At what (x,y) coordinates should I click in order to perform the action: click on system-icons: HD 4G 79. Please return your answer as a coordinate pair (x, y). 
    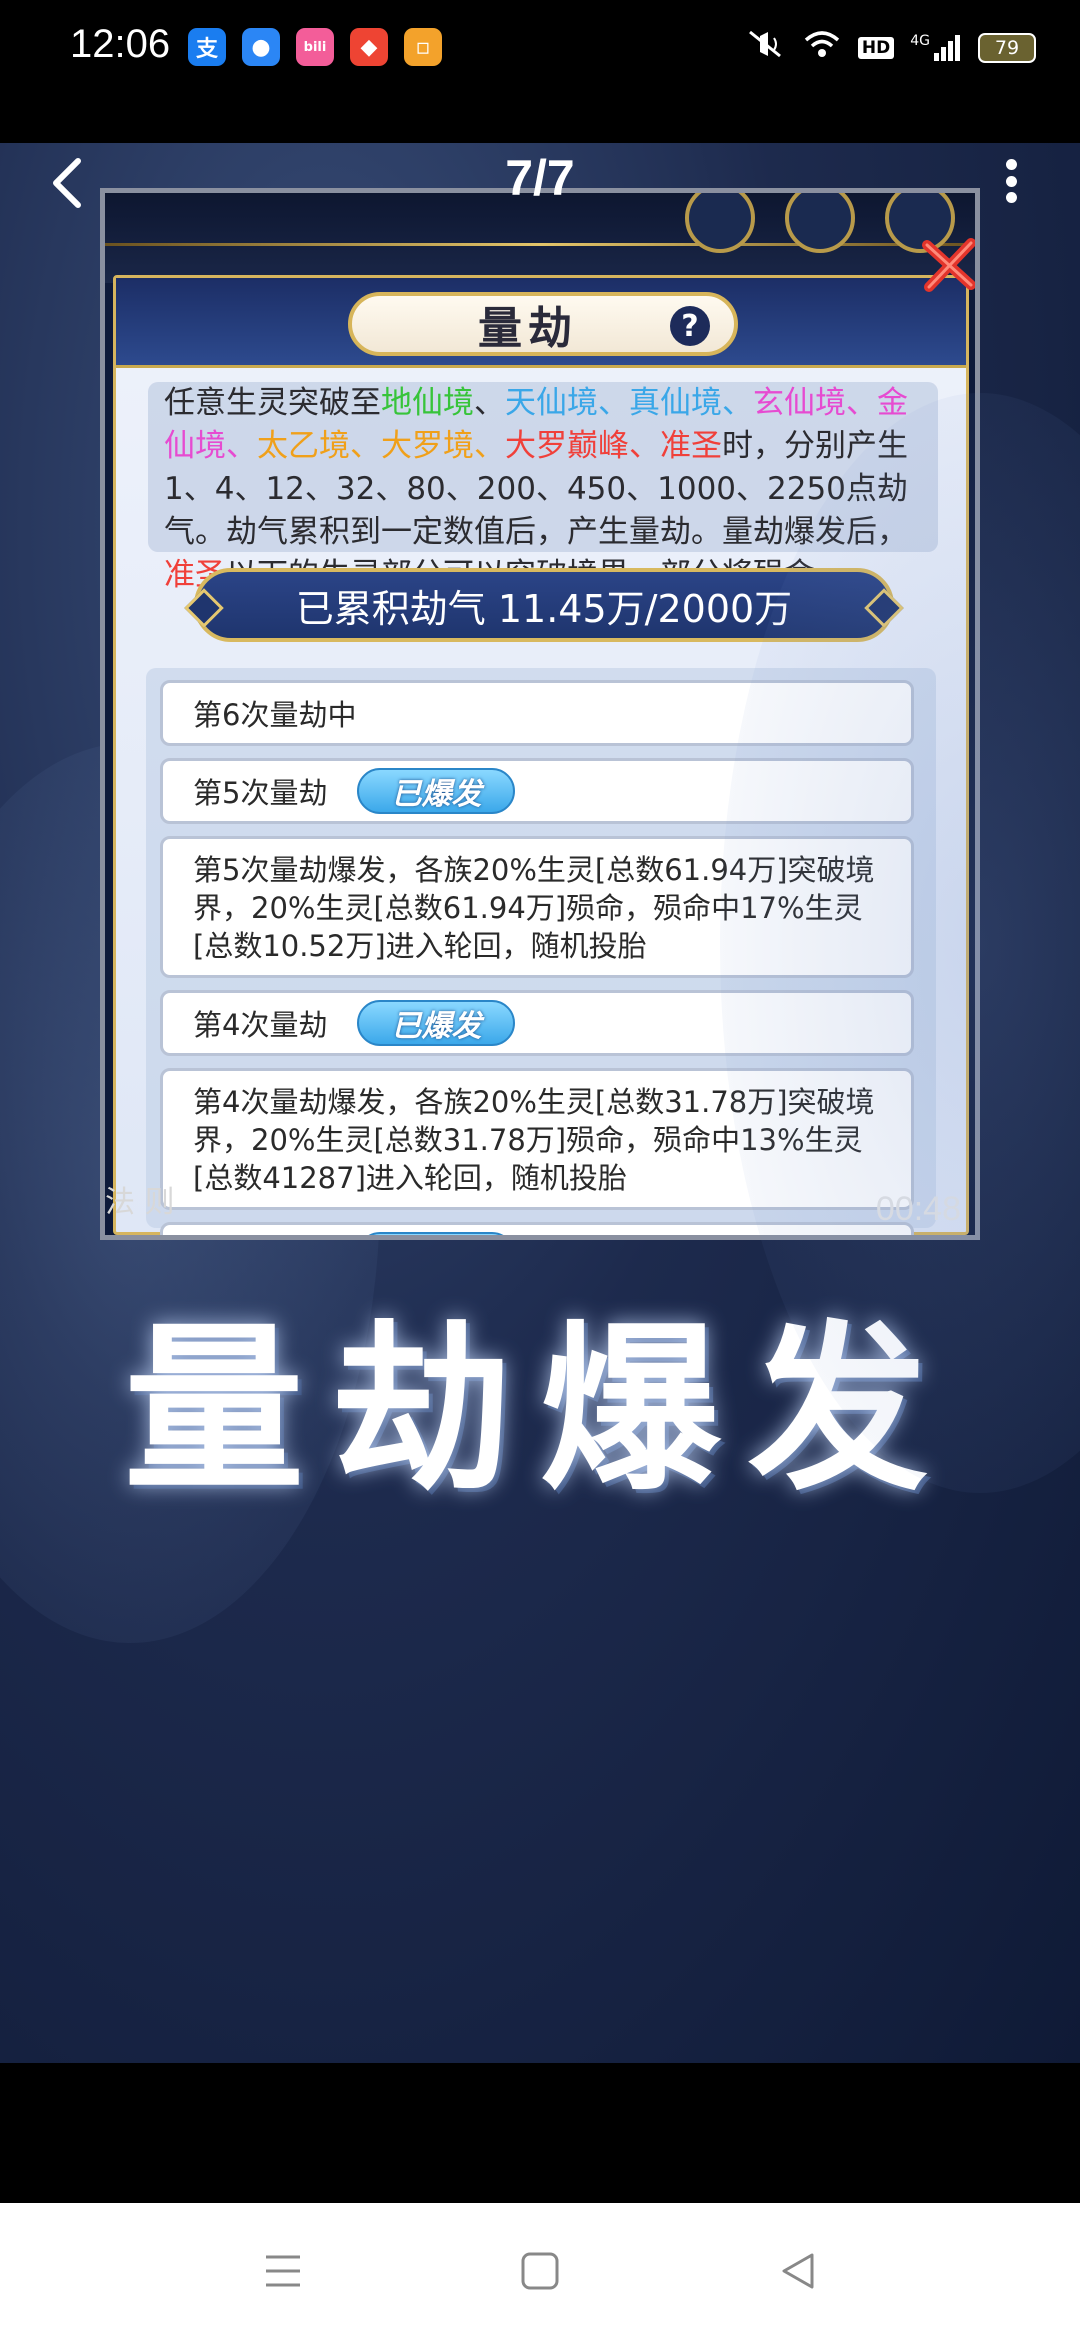
    Looking at the image, I should click on (891, 47).